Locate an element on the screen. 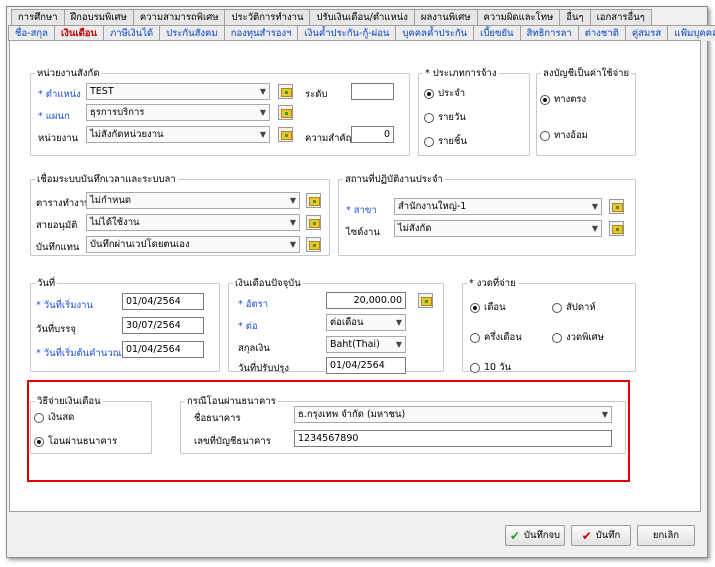 The height and width of the screenshot is (567, 715). tab-social-security: ประกันสังคม is located at coordinates (192, 33).